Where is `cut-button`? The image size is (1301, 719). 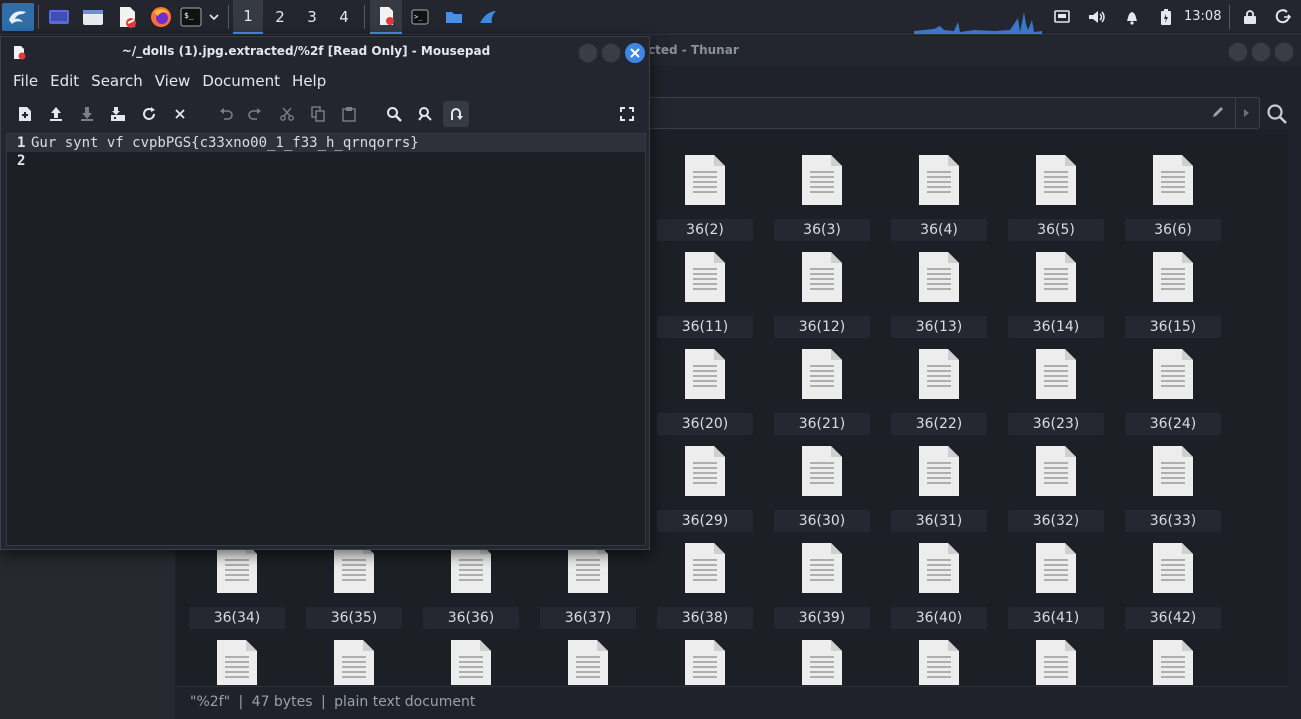
cut-button is located at coordinates (287, 114).